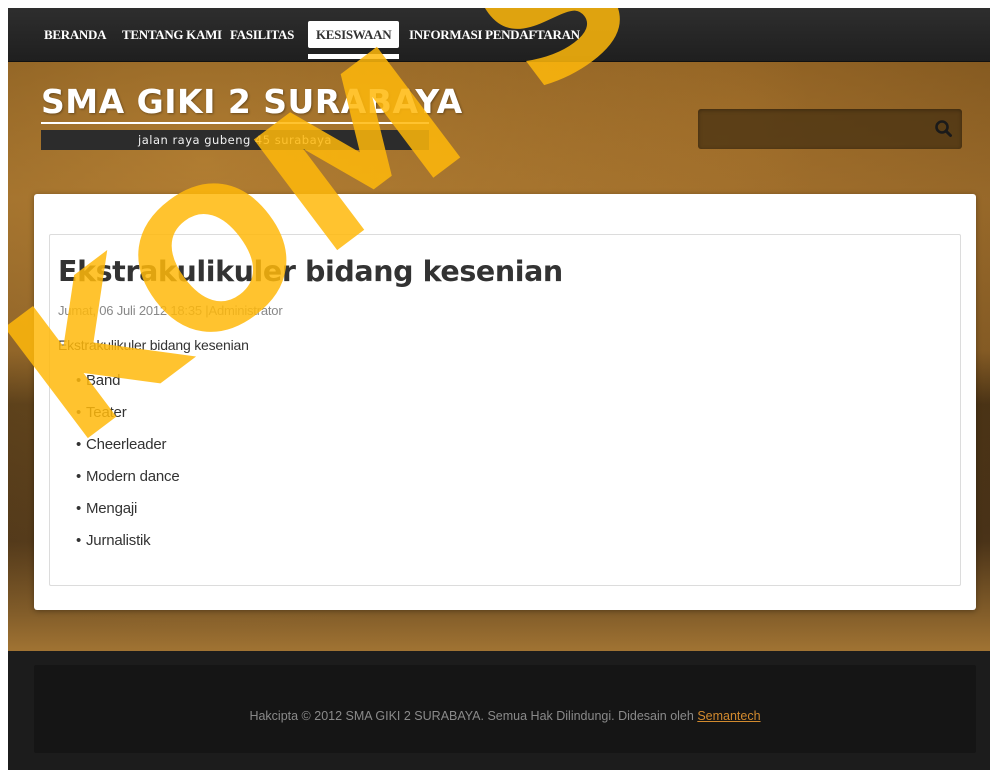  What do you see at coordinates (310, 271) in the screenshot?
I see `article-title: Ekstrakulikuler bidang kesenian` at bounding box center [310, 271].